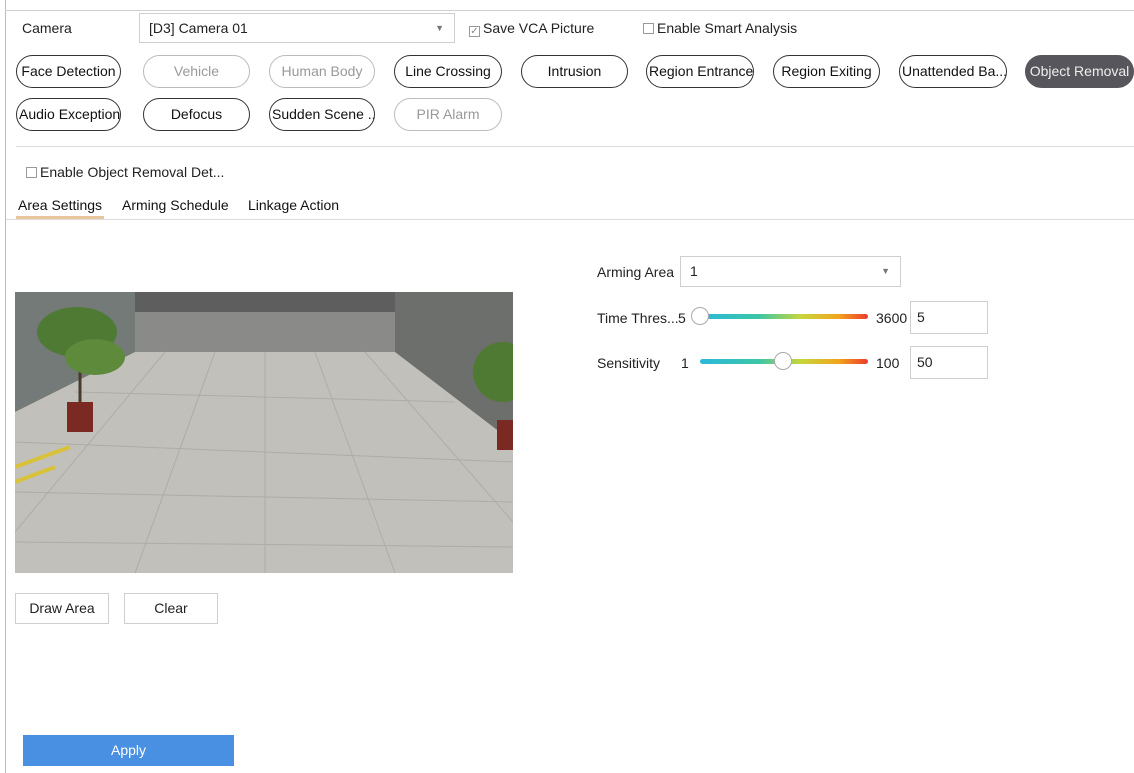 This screenshot has width=1134, height=773. What do you see at coordinates (574, 71) in the screenshot?
I see `intrusion-button: Intrusion` at bounding box center [574, 71].